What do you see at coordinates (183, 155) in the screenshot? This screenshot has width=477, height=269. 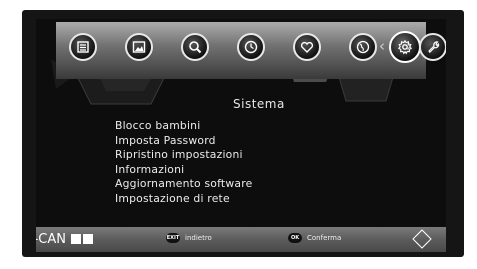 I see `menu-item-factory-reset: Ripristino impostazioni` at bounding box center [183, 155].